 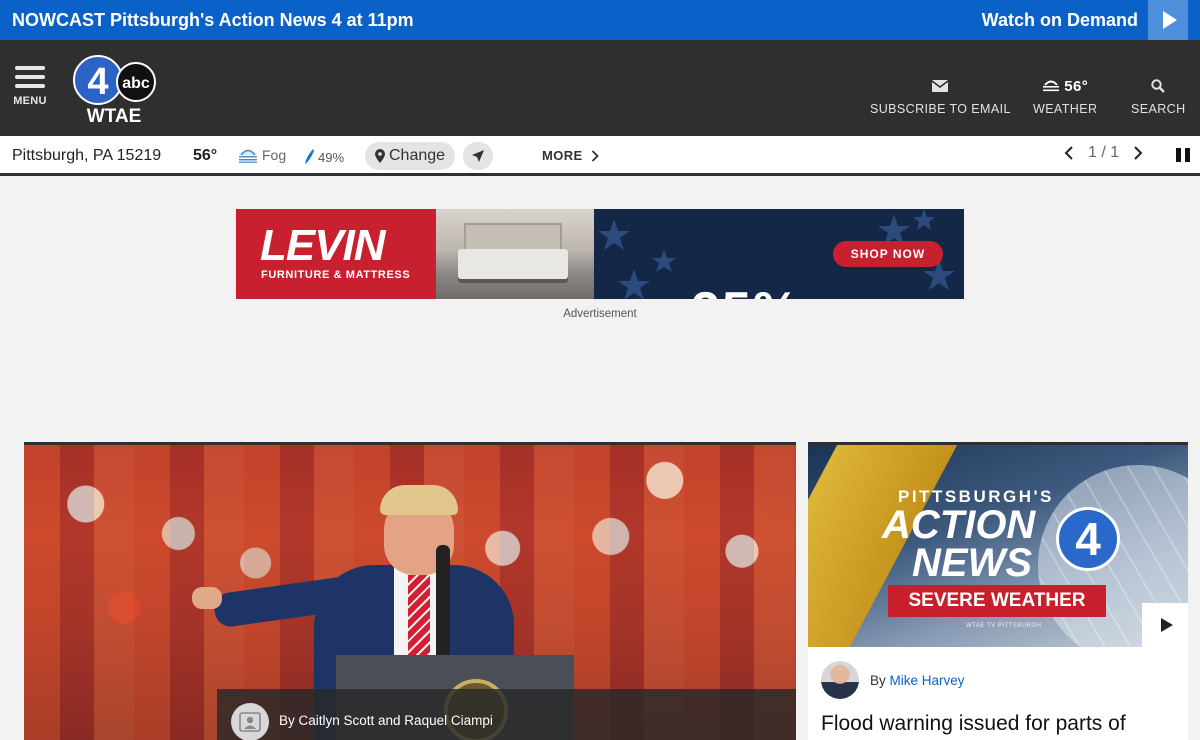 I want to click on header-weather-temp: 56°, so click(x=1076, y=86).